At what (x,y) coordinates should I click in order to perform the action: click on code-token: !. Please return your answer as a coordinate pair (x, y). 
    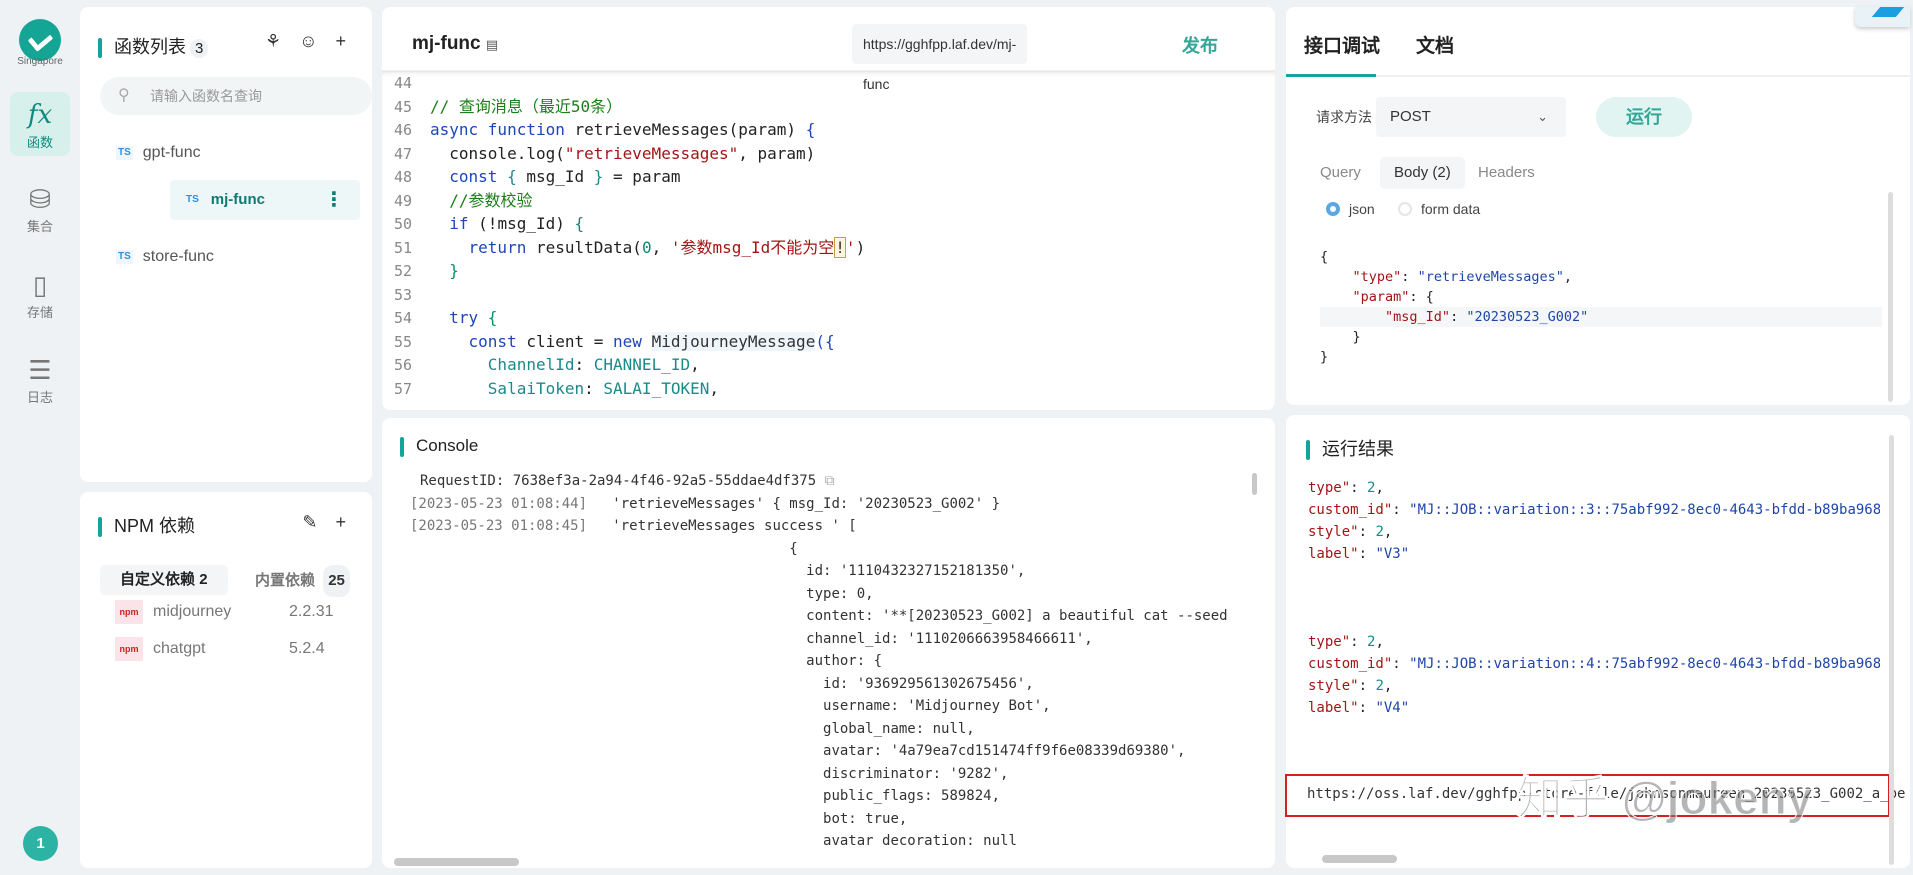
    Looking at the image, I should click on (840, 247).